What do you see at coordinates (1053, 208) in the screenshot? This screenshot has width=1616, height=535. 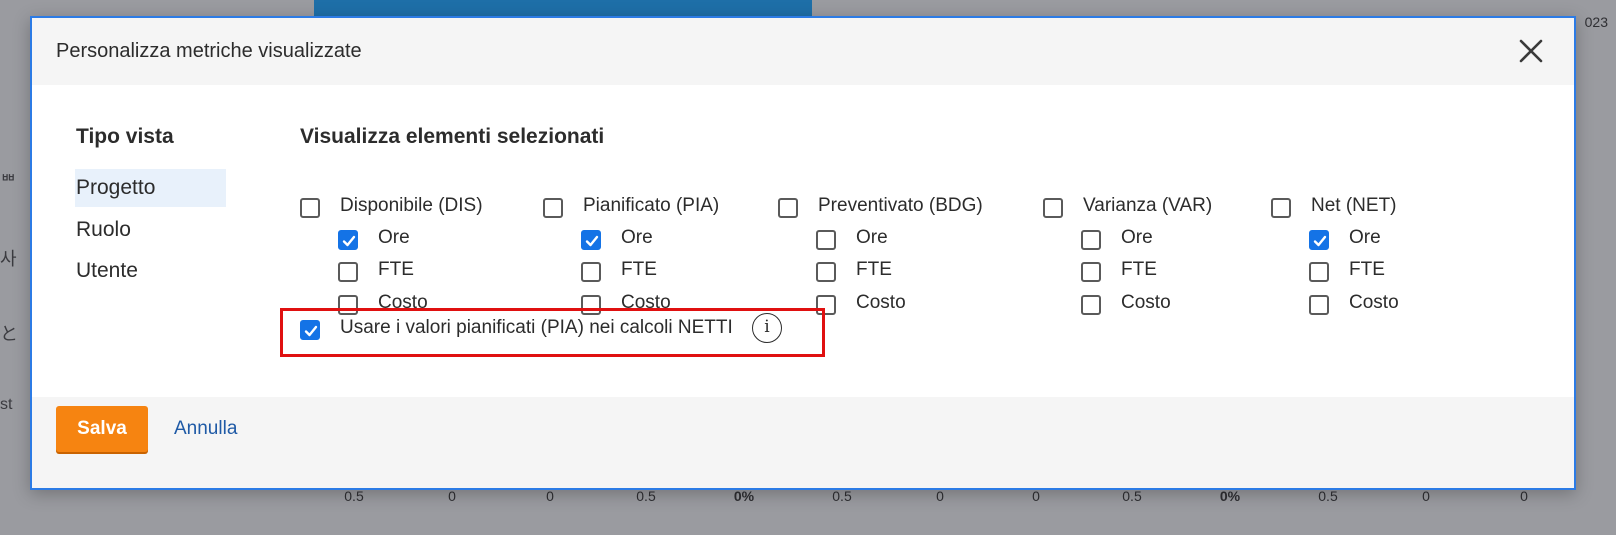 I see `group-checkbox-varianza-var` at bounding box center [1053, 208].